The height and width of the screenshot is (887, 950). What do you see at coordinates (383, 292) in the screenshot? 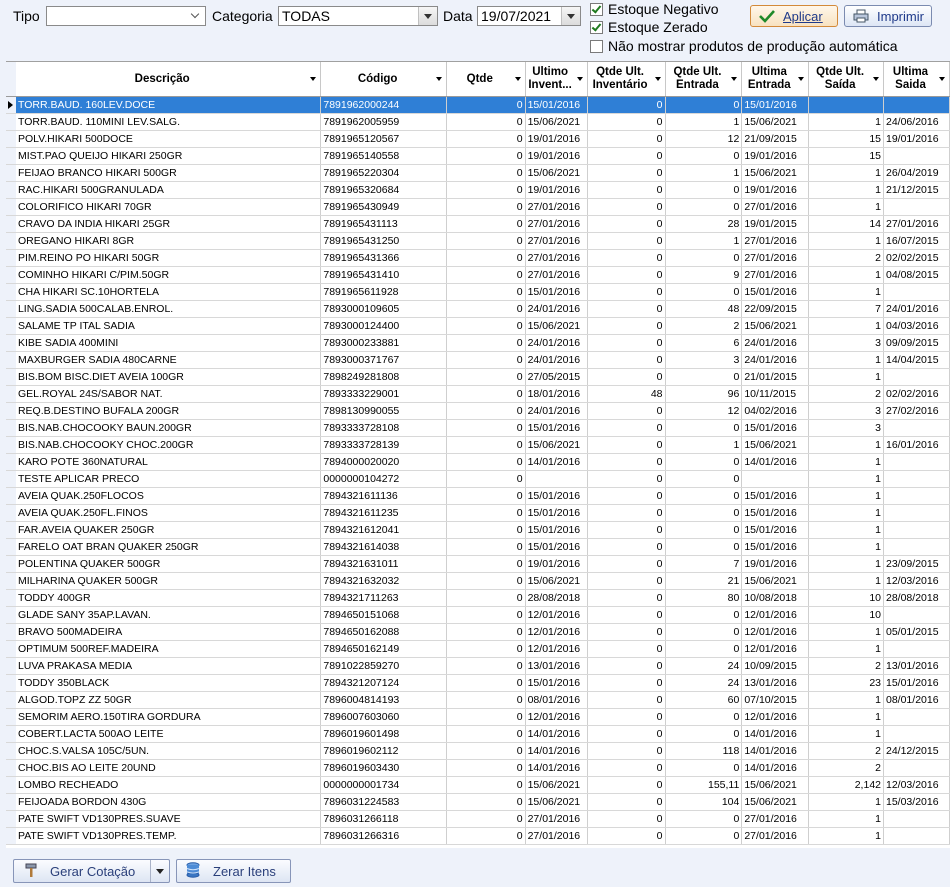
I see `cell-codigo: 7891965611928` at bounding box center [383, 292].